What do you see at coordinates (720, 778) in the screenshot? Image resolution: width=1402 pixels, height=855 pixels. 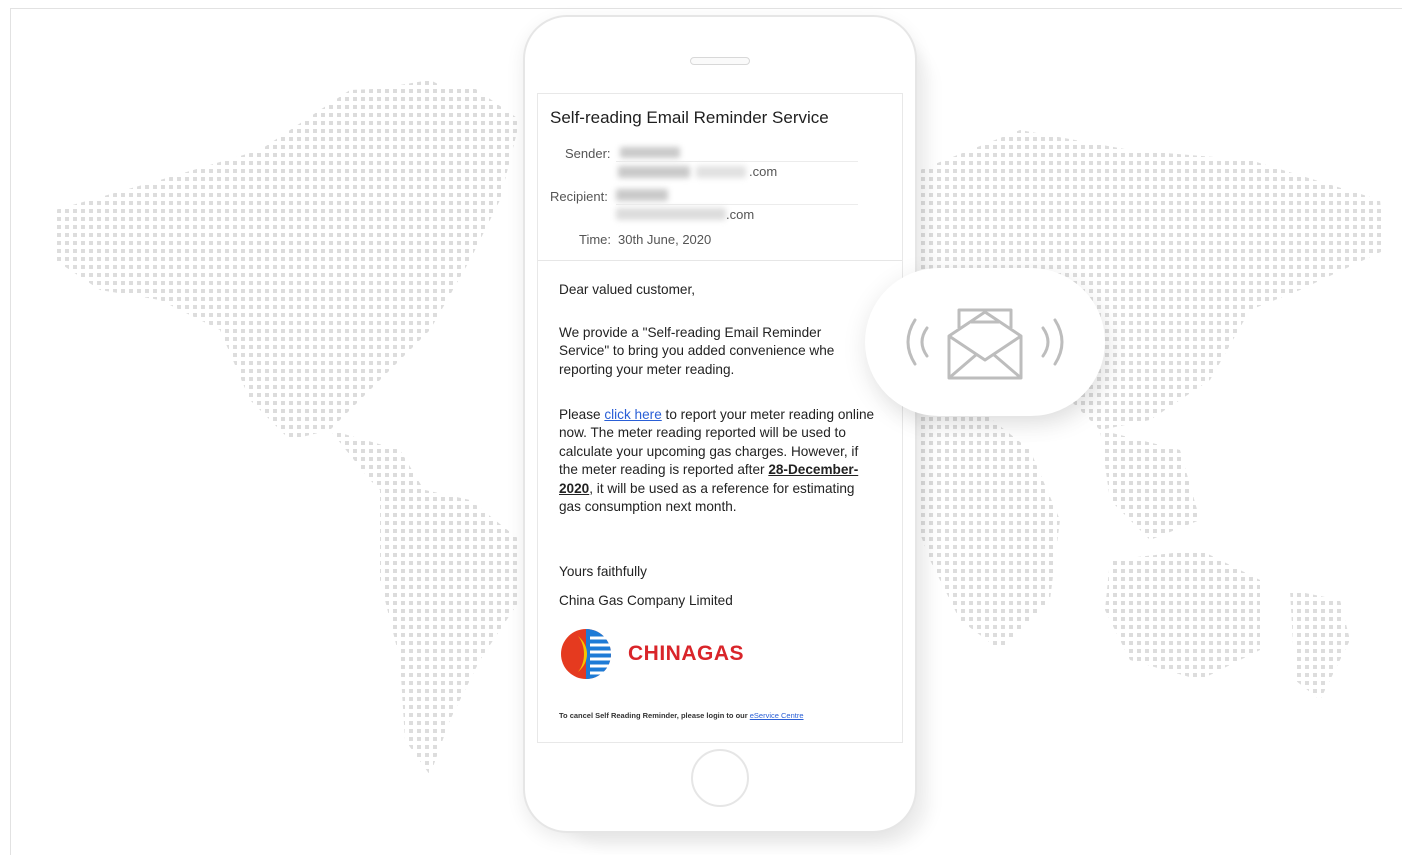 I see `phone-home-button` at bounding box center [720, 778].